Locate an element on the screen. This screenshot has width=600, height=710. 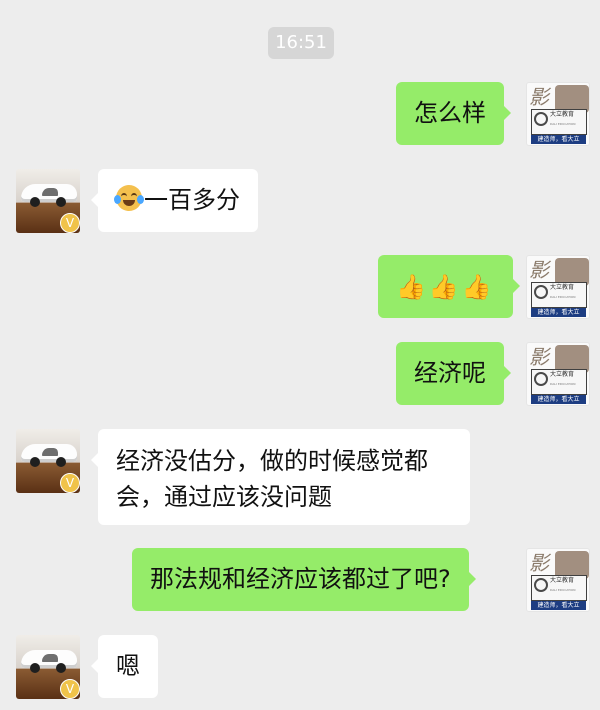
message-text: 那法规和经济应该都过了吧? is located at coordinates (300, 579).